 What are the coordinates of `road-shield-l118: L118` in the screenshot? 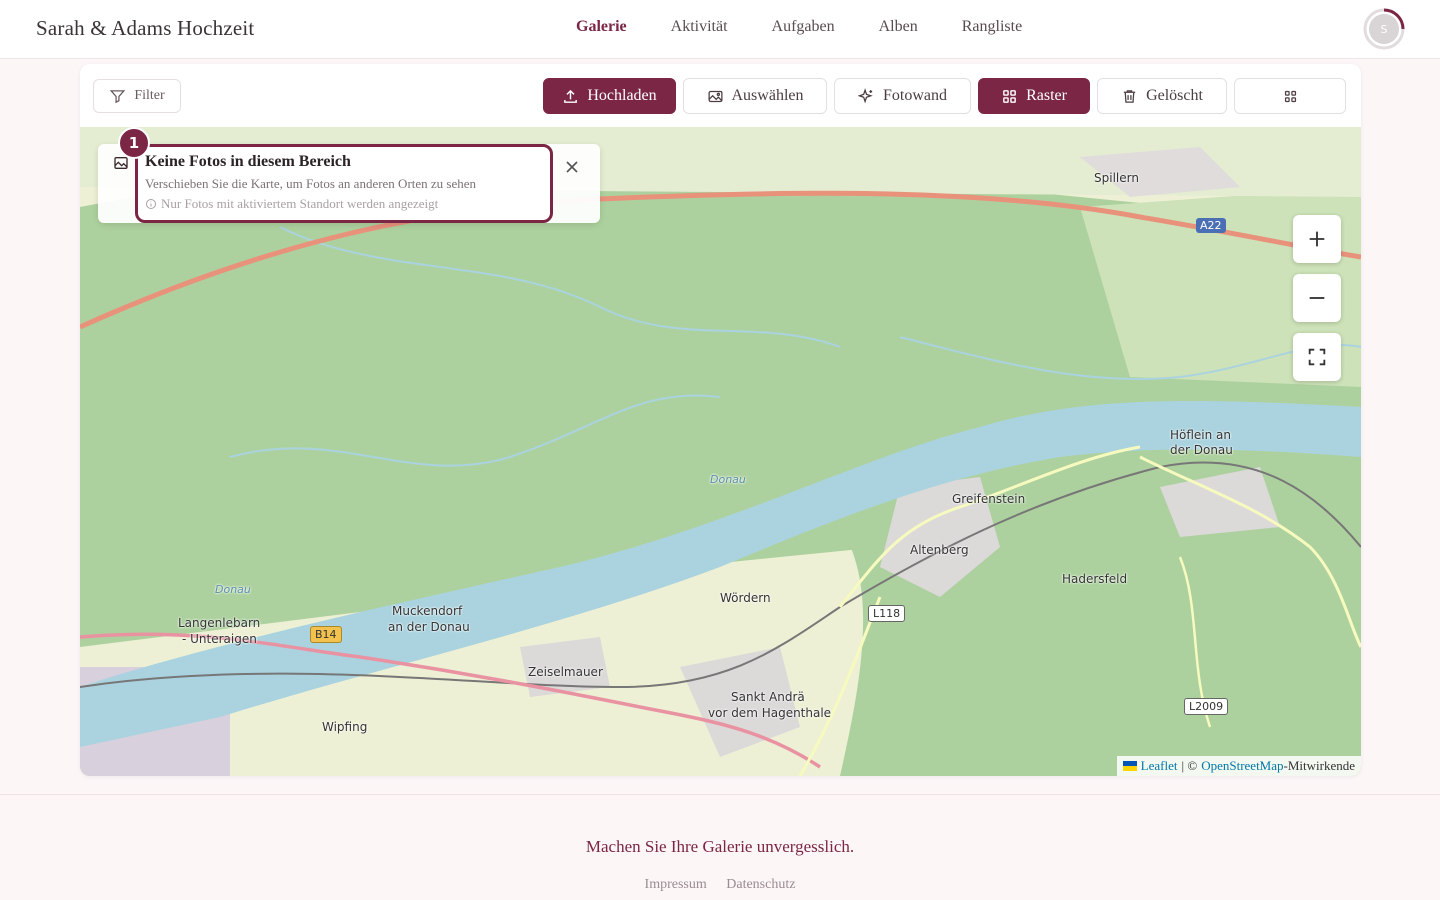 It's located at (887, 613).